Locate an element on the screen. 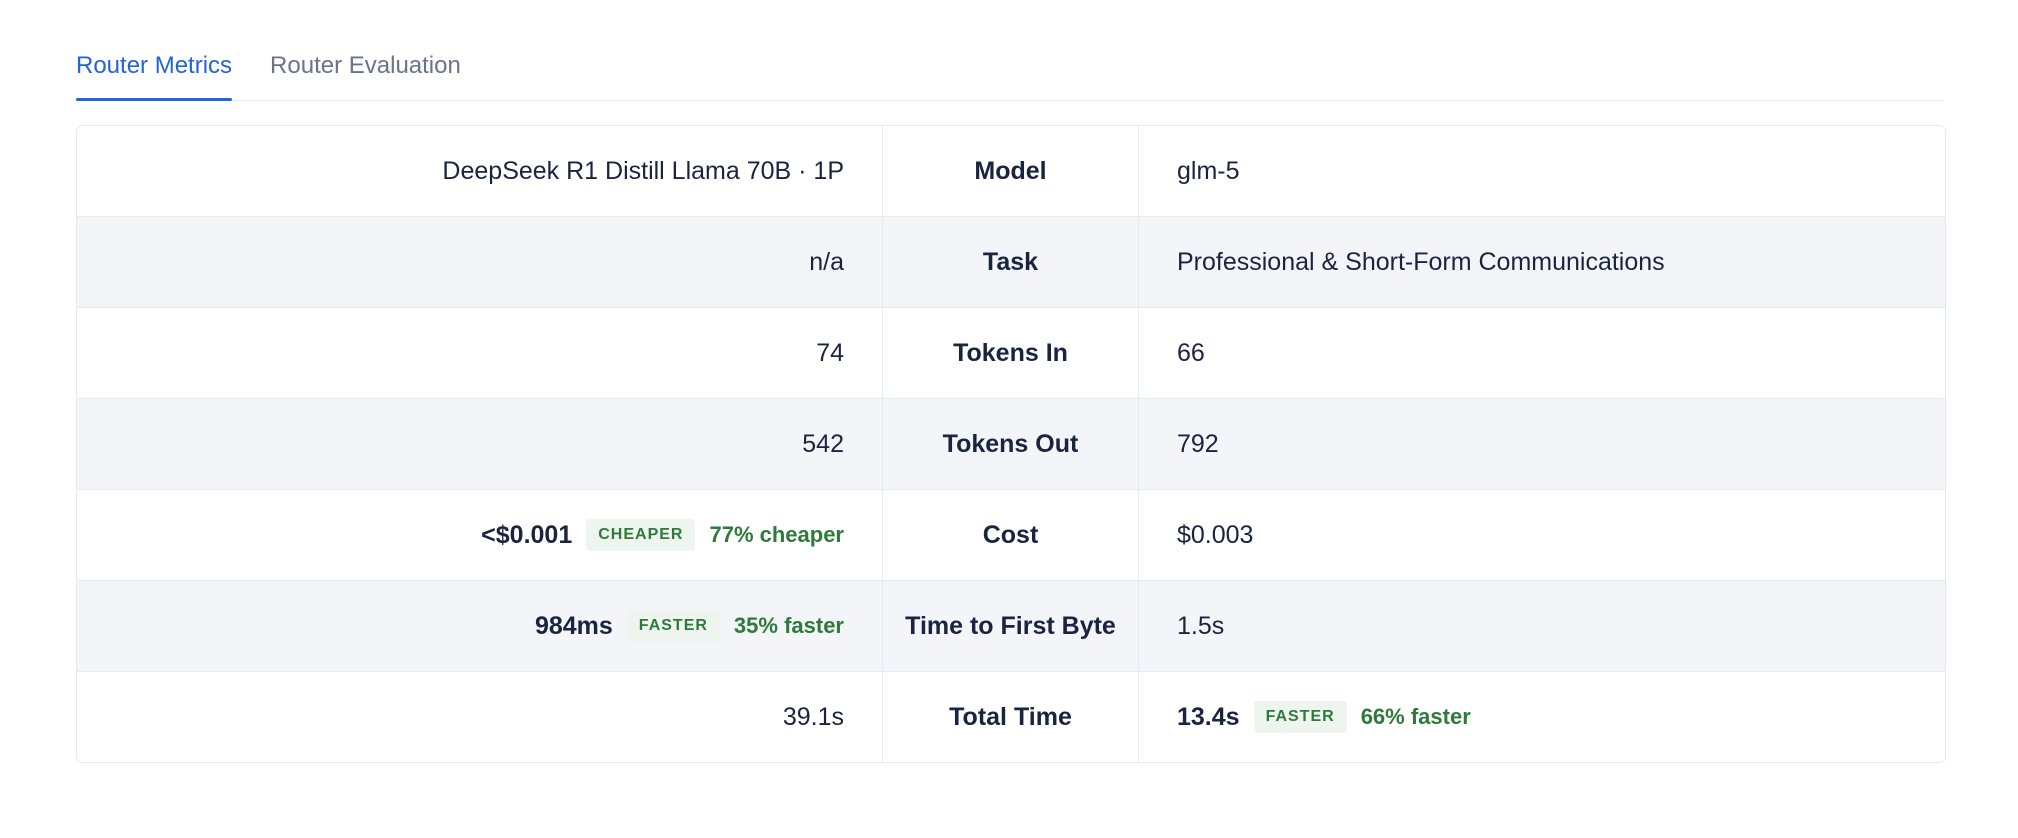  cost-delta: 77% cheaper is located at coordinates (776, 534).